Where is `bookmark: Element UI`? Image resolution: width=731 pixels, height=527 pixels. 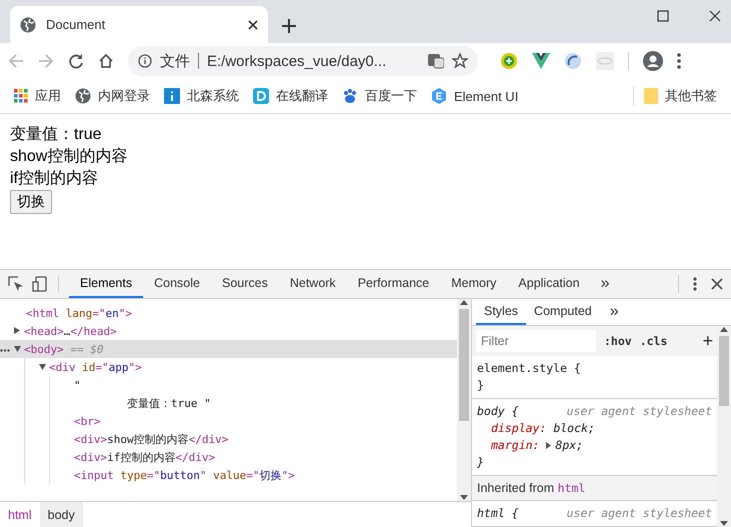 bookmark: Element UI is located at coordinates (474, 96).